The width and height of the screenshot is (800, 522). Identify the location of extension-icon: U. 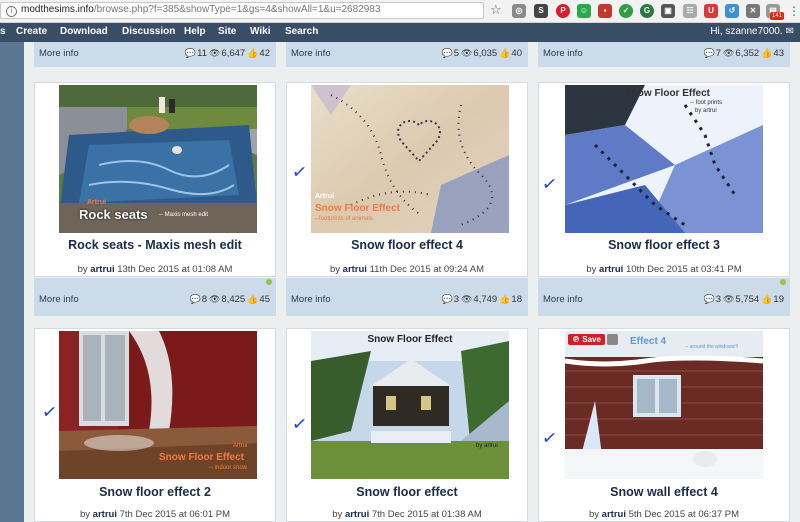
(711, 11).